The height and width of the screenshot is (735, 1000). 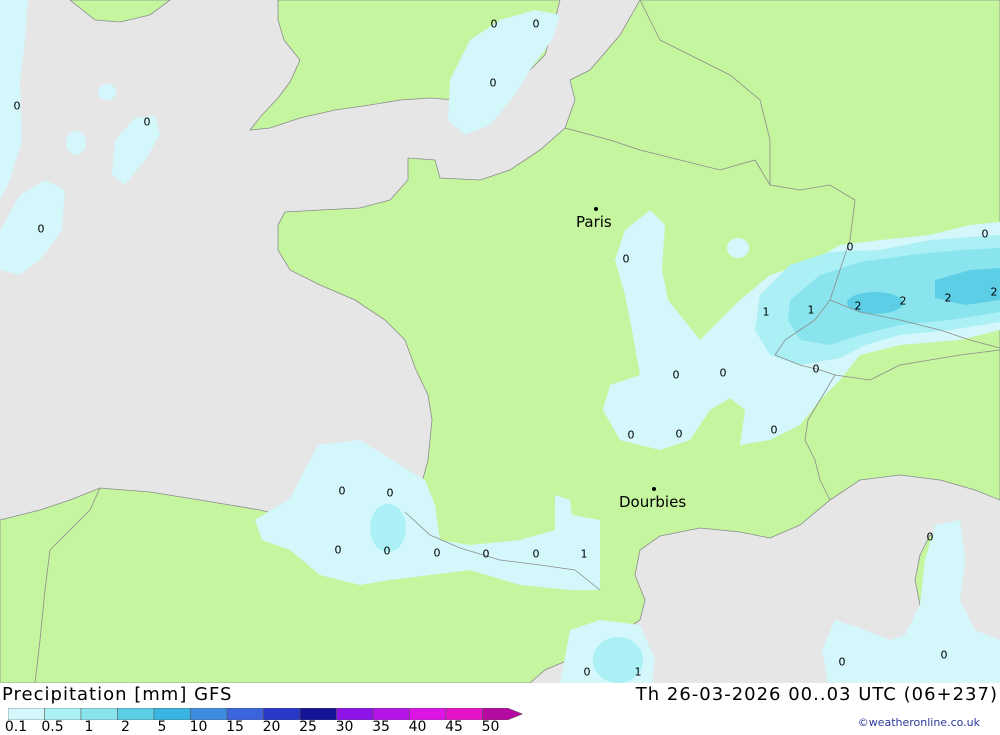 I want to click on map-title: Precipitation [mm] GFS, so click(x=117, y=694).